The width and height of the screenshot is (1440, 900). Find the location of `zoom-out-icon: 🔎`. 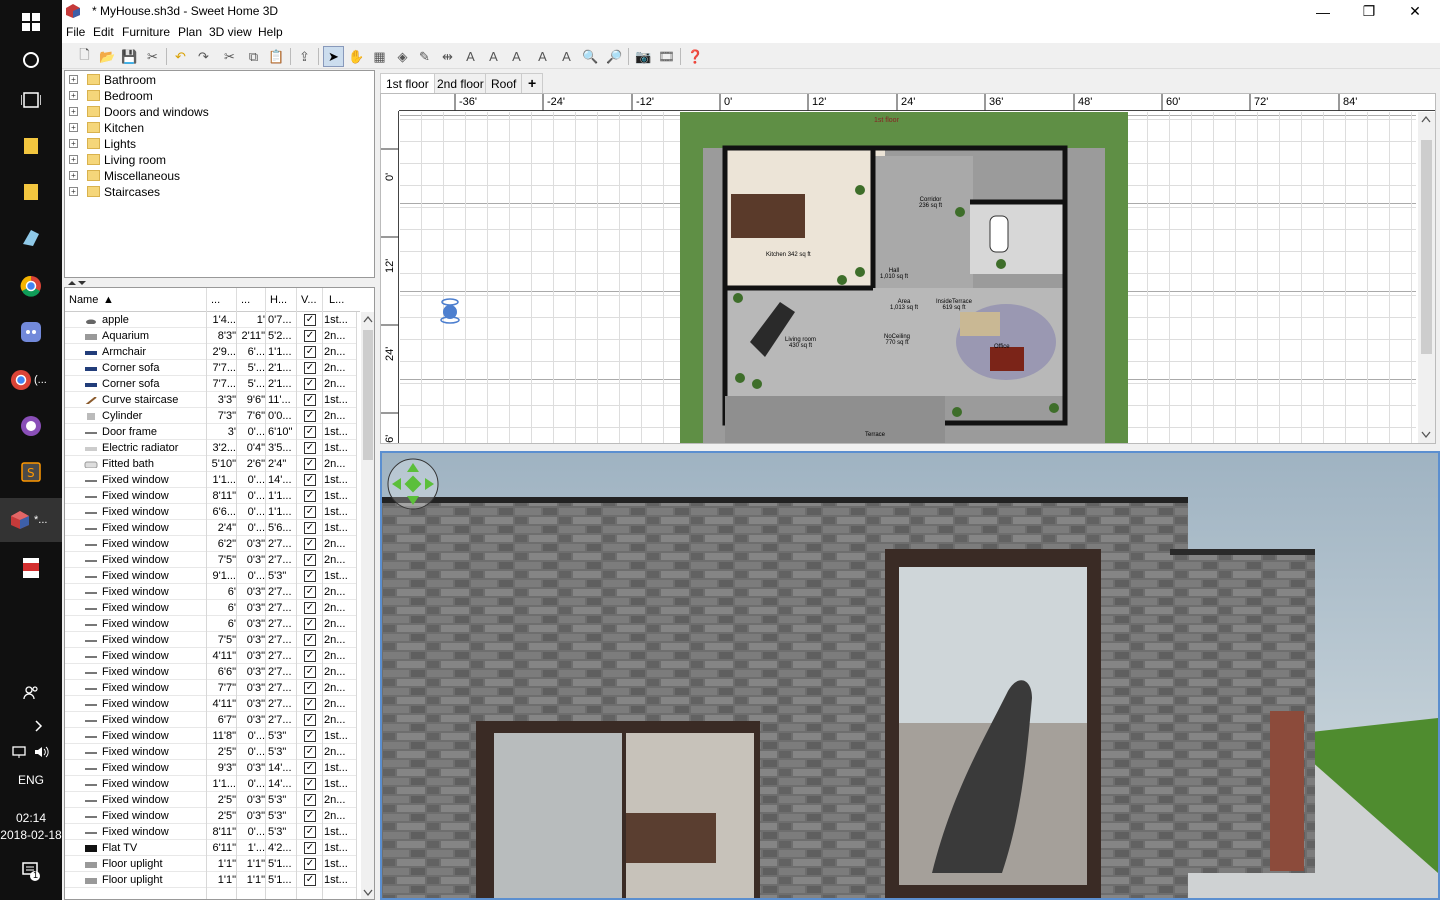

zoom-out-icon: 🔎 is located at coordinates (614, 56).